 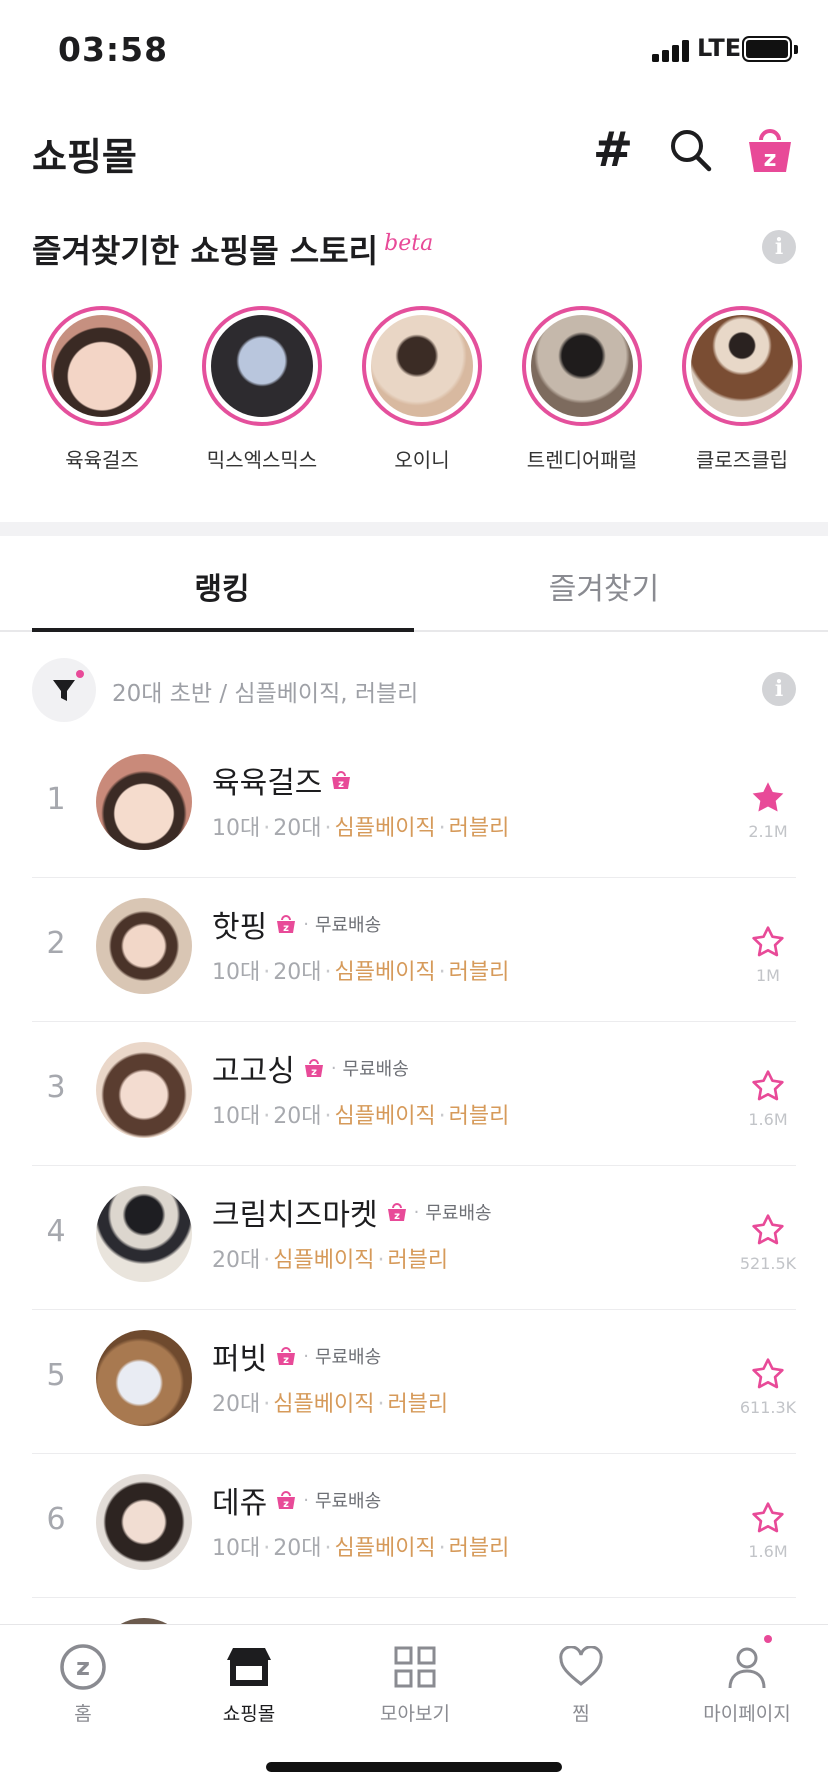 What do you see at coordinates (295, 1215) in the screenshot?
I see `shop-name: 크림치즈마켓` at bounding box center [295, 1215].